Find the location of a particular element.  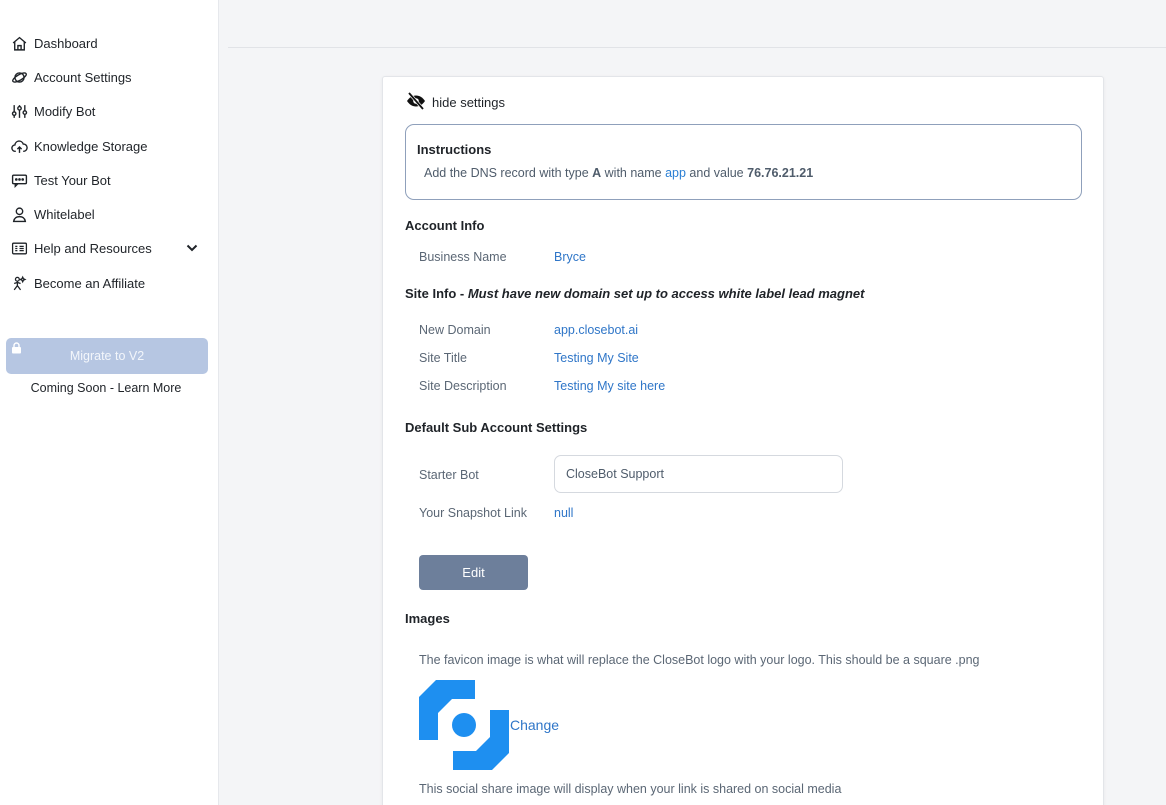

header-divider is located at coordinates (697, 47).